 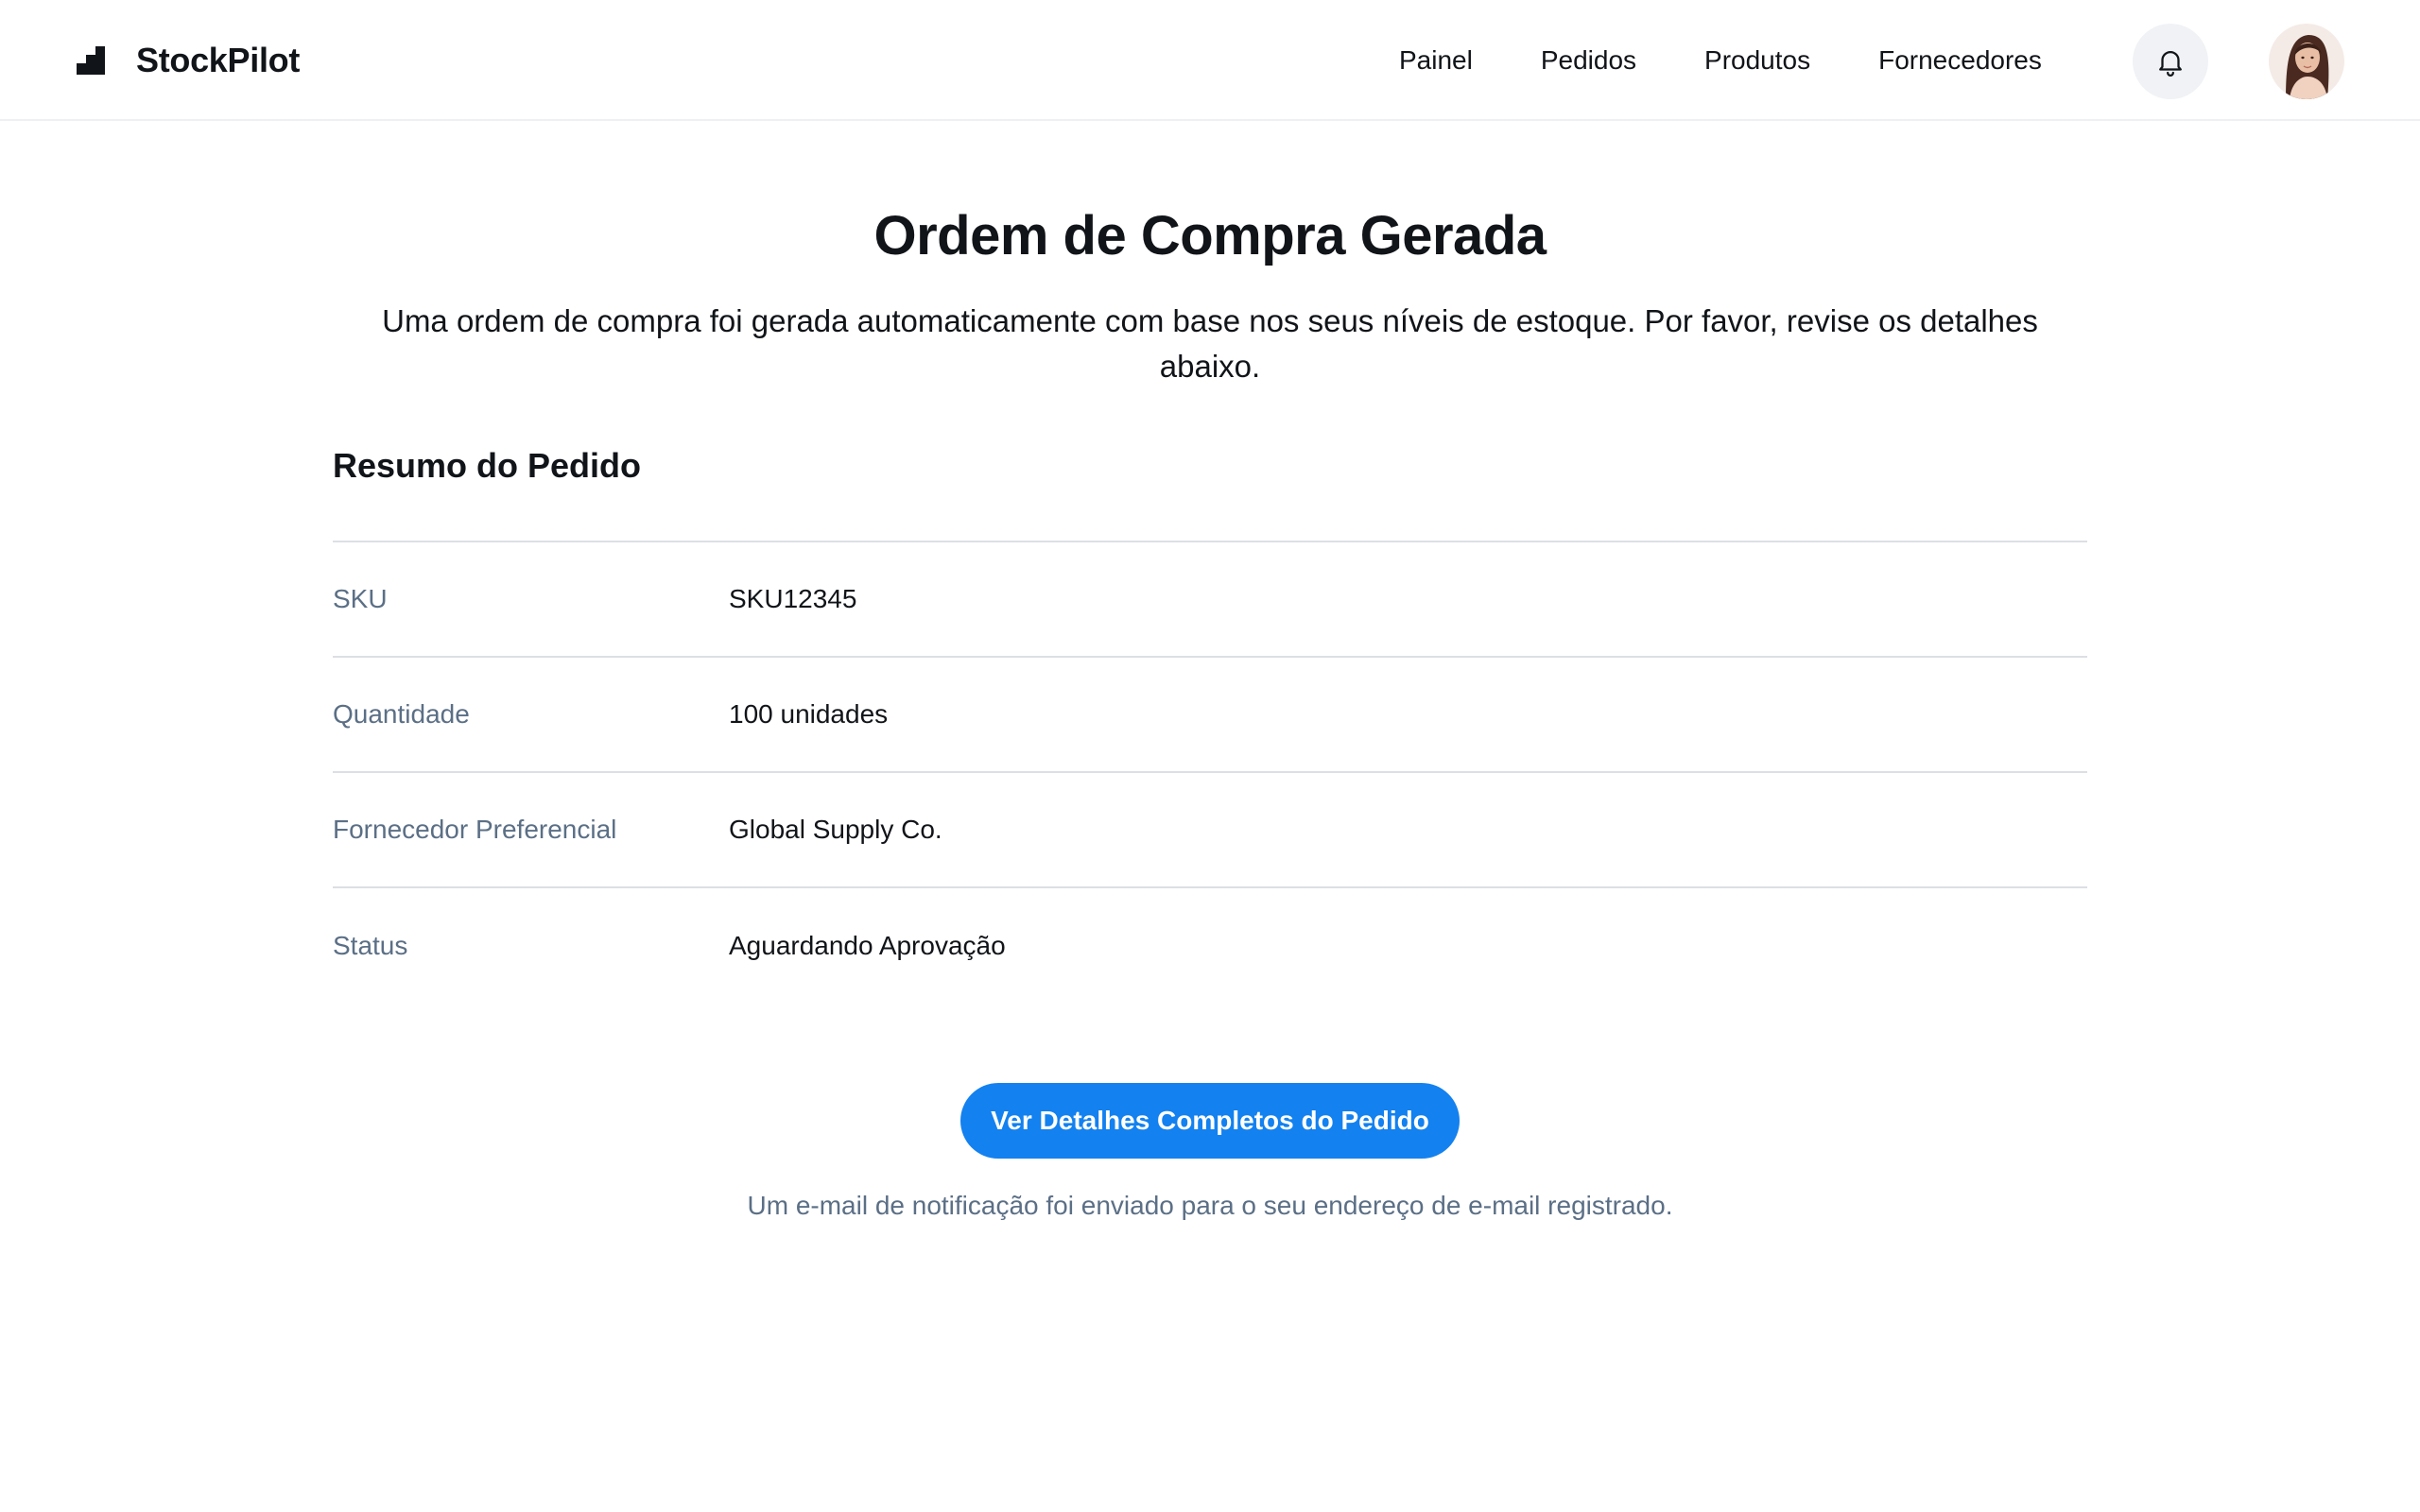 I want to click on summary-value: 100 unidades, so click(x=809, y=714).